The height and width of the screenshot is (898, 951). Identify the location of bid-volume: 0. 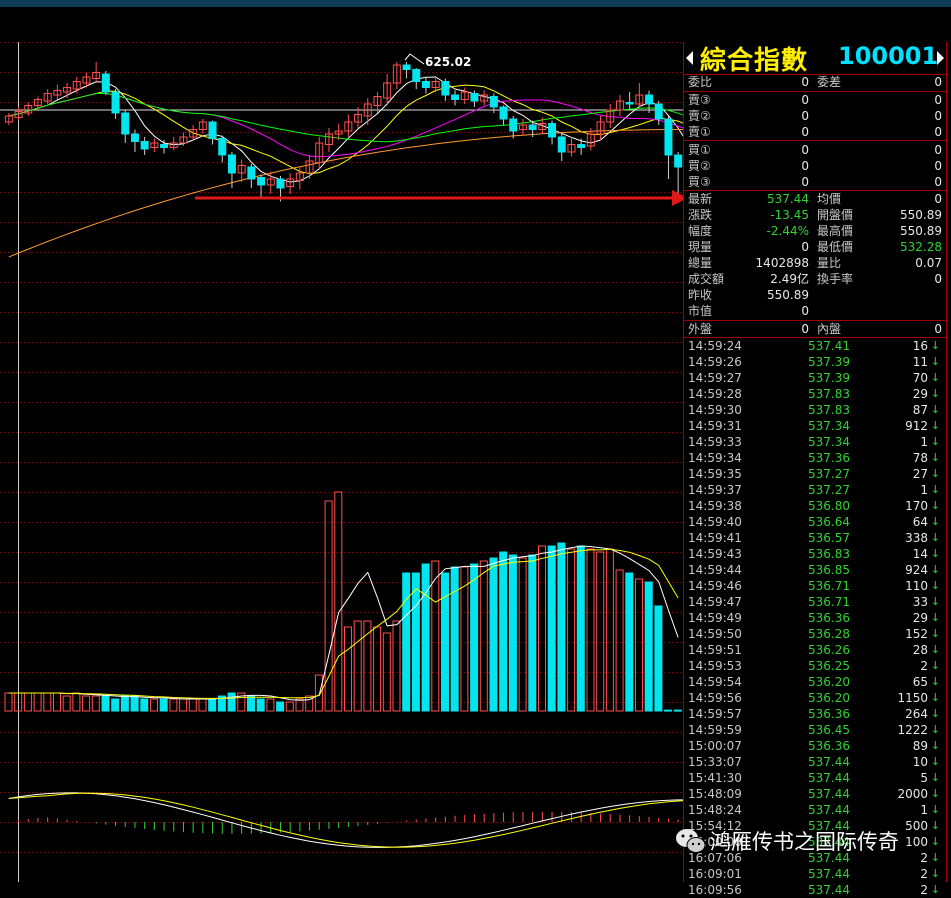
(938, 166).